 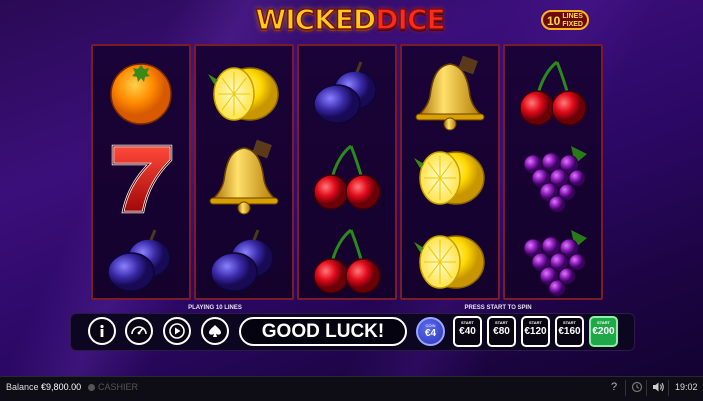 What do you see at coordinates (118, 387) in the screenshot?
I see `cashier-label: CASHIER` at bounding box center [118, 387].